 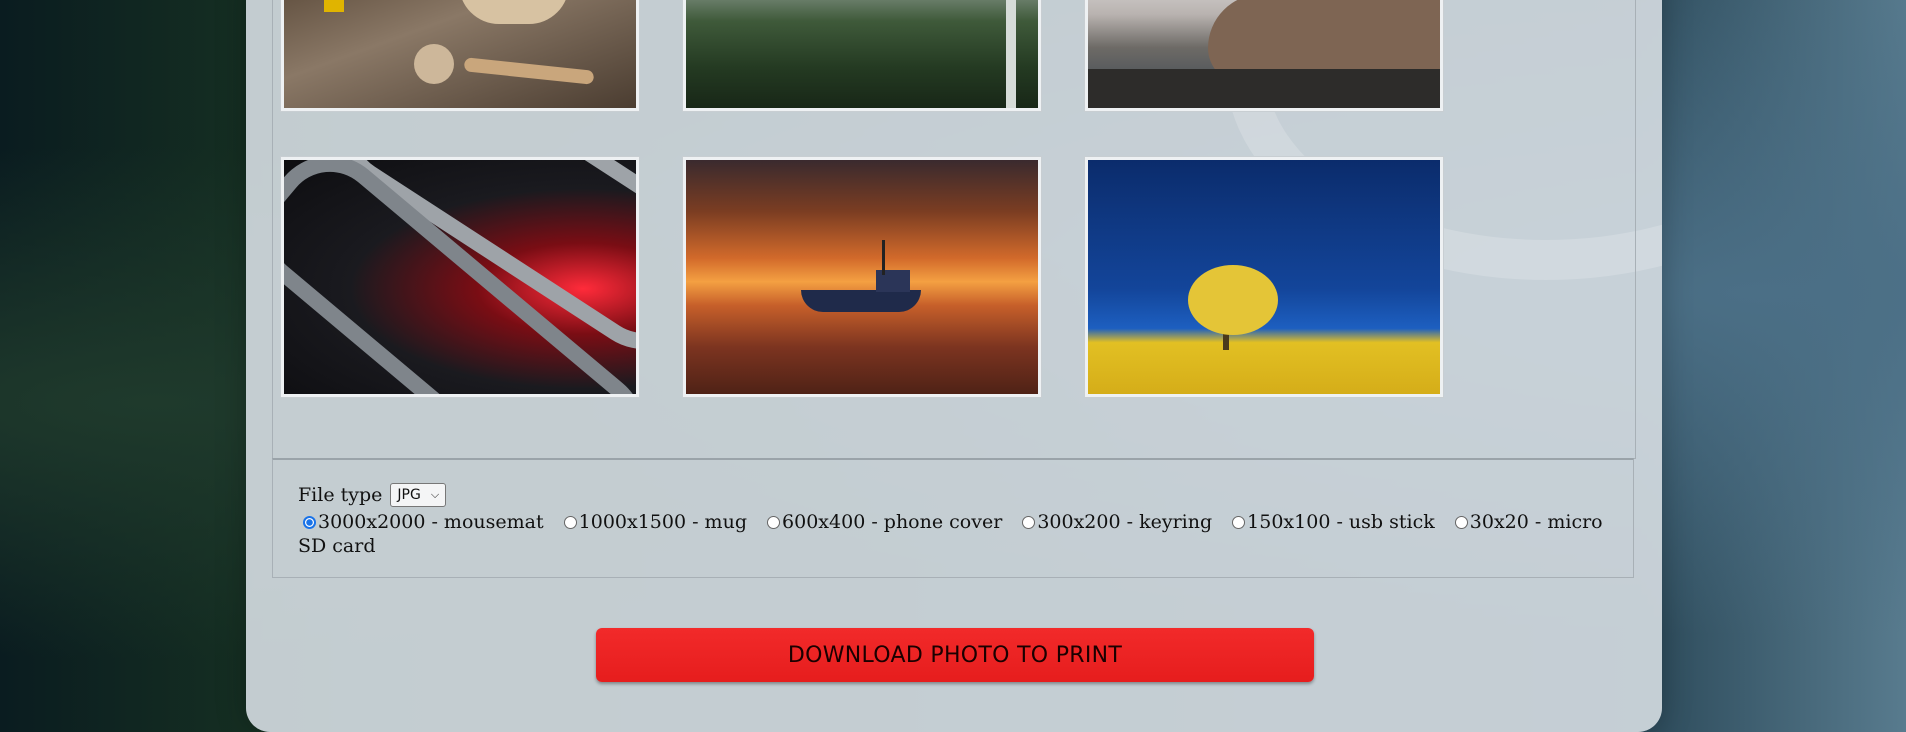 I want to click on coast-image, so click(x=1264, y=54).